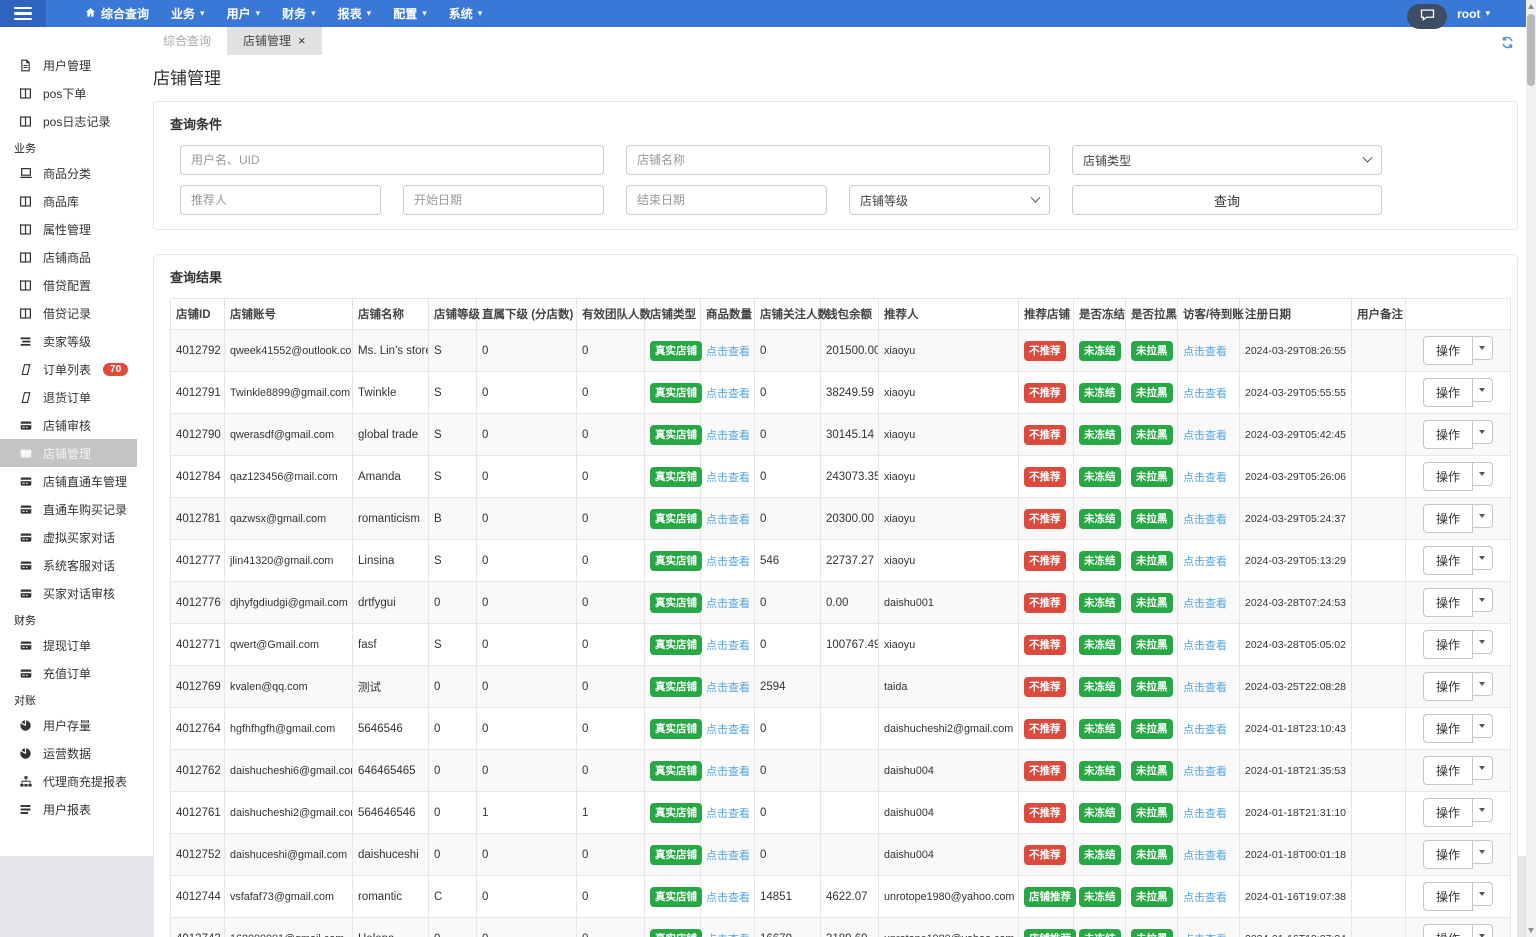  What do you see at coordinates (68, 673) in the screenshot?
I see `sidebar-item-recharge-orders: 充值订单` at bounding box center [68, 673].